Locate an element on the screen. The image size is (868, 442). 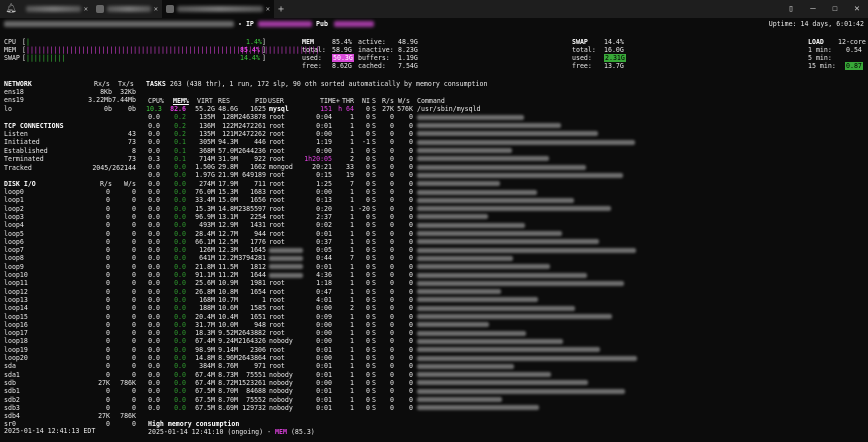
tcp-state: Initiated is located at coordinates (22, 142).